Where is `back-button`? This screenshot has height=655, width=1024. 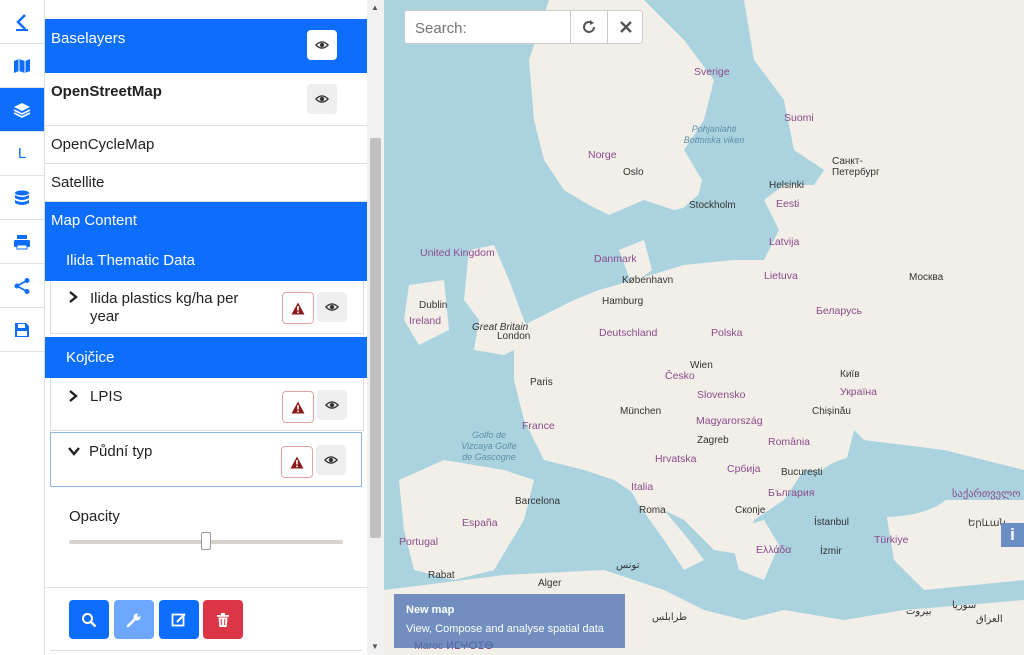 back-button is located at coordinates (22, 22).